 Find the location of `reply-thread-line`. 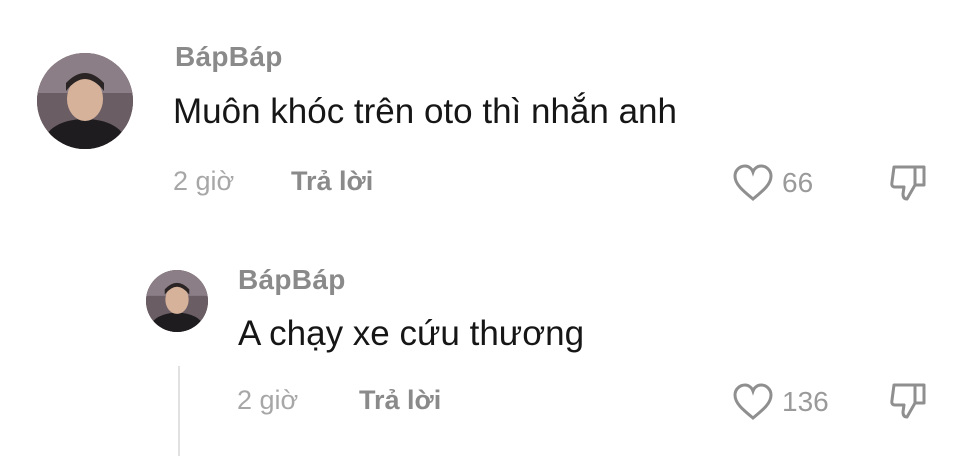

reply-thread-line is located at coordinates (179, 411).